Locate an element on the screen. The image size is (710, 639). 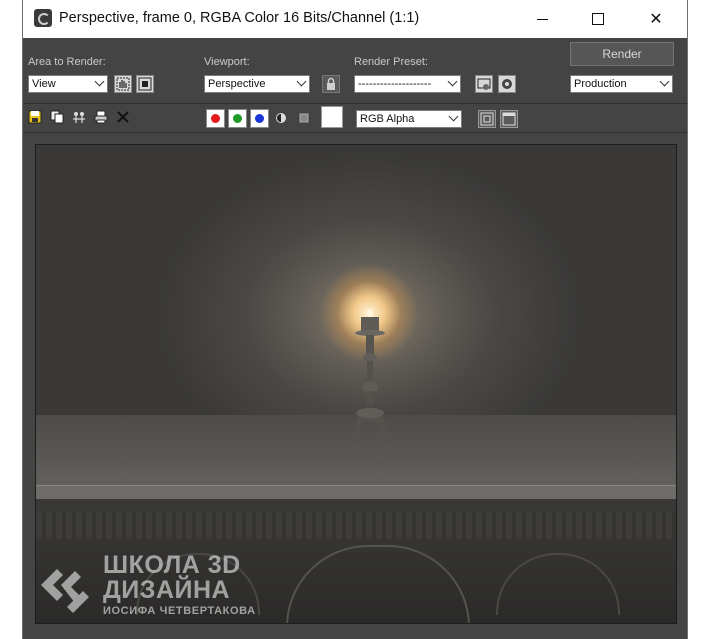
render-button: Render is located at coordinates (622, 54).